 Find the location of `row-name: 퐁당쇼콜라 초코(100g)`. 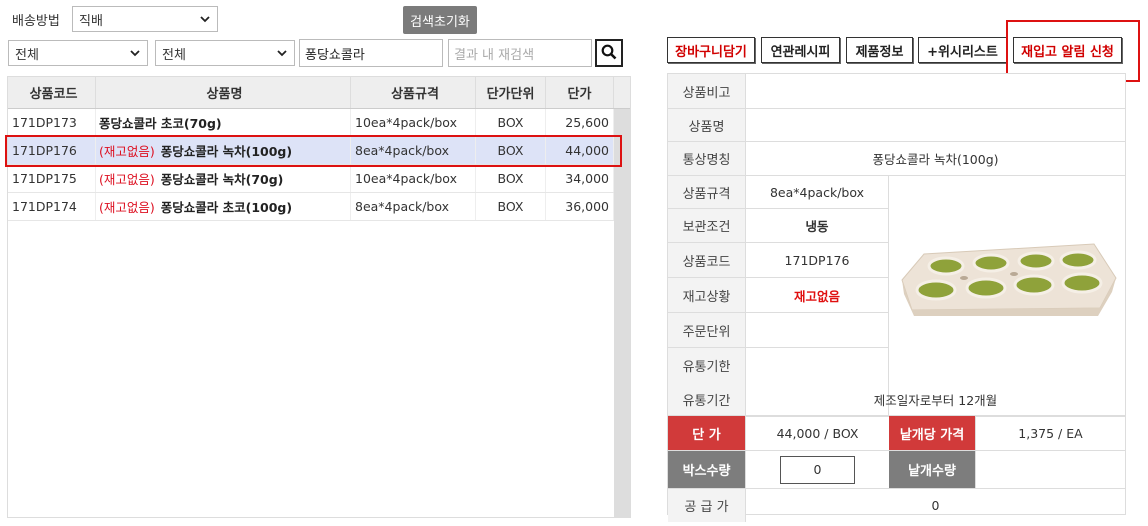

row-name: 퐁당쇼콜라 초코(100g) is located at coordinates (226, 207).